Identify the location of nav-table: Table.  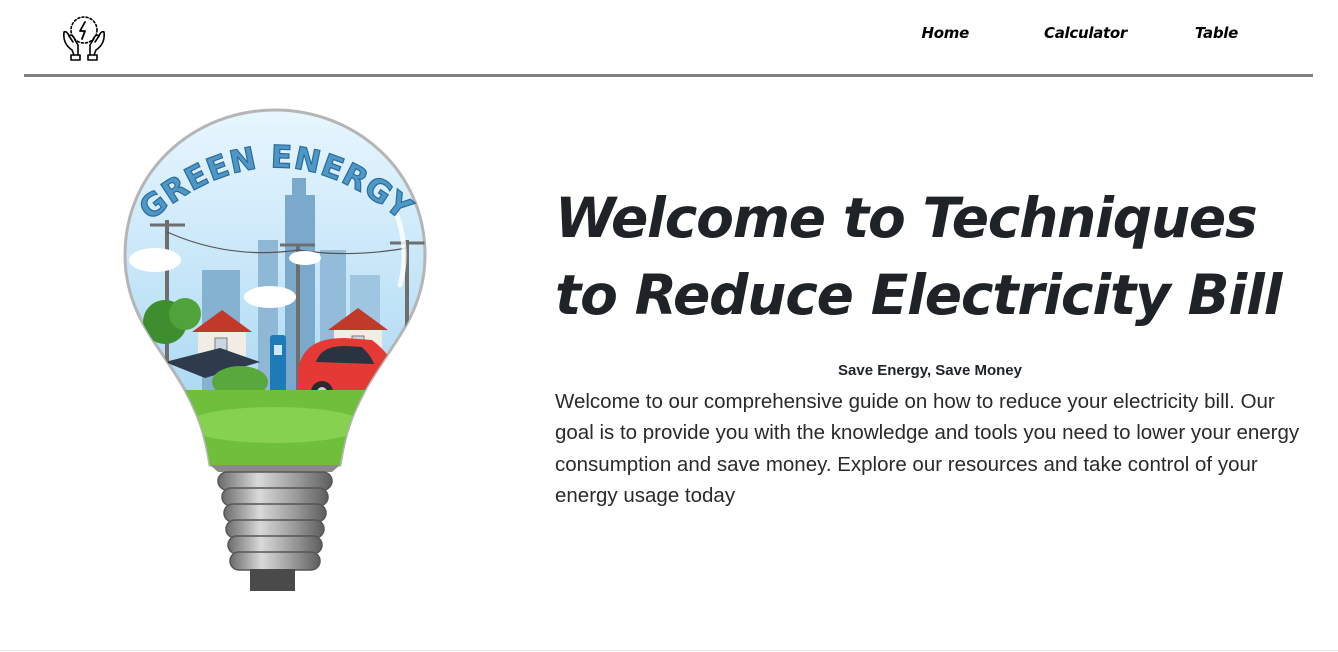
(1216, 33).